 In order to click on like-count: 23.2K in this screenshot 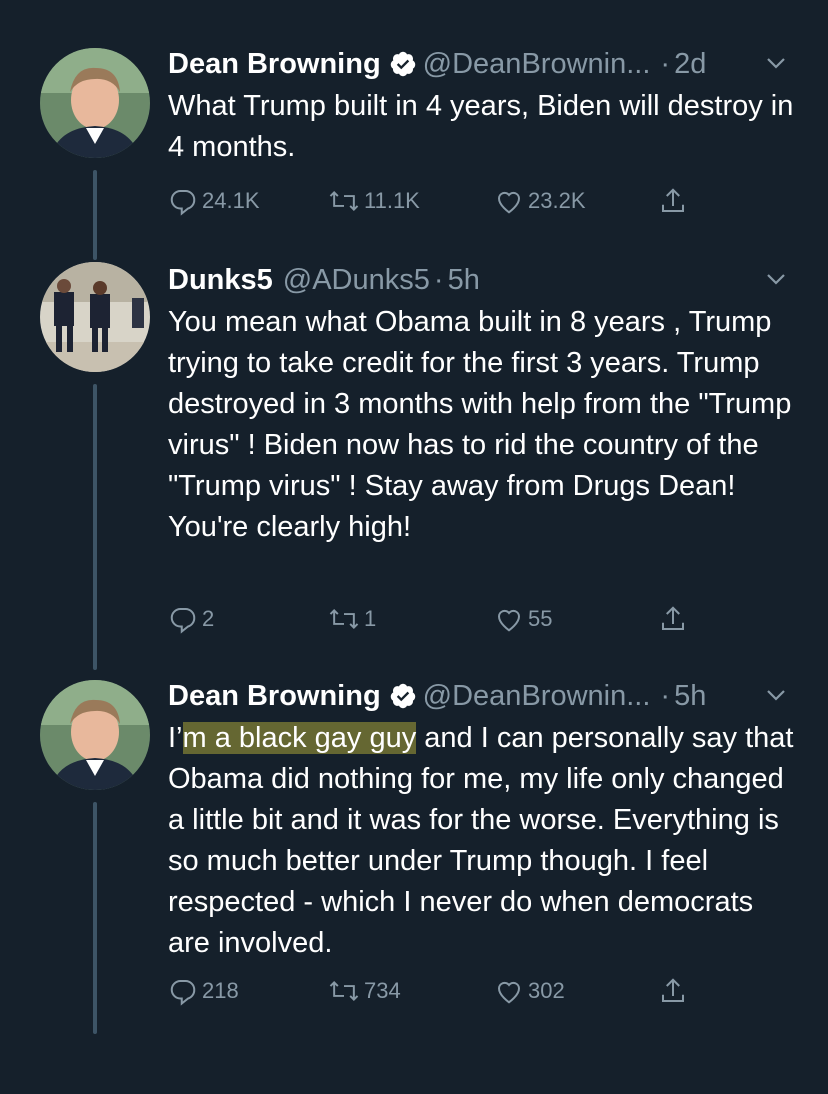, I will do `click(557, 200)`.